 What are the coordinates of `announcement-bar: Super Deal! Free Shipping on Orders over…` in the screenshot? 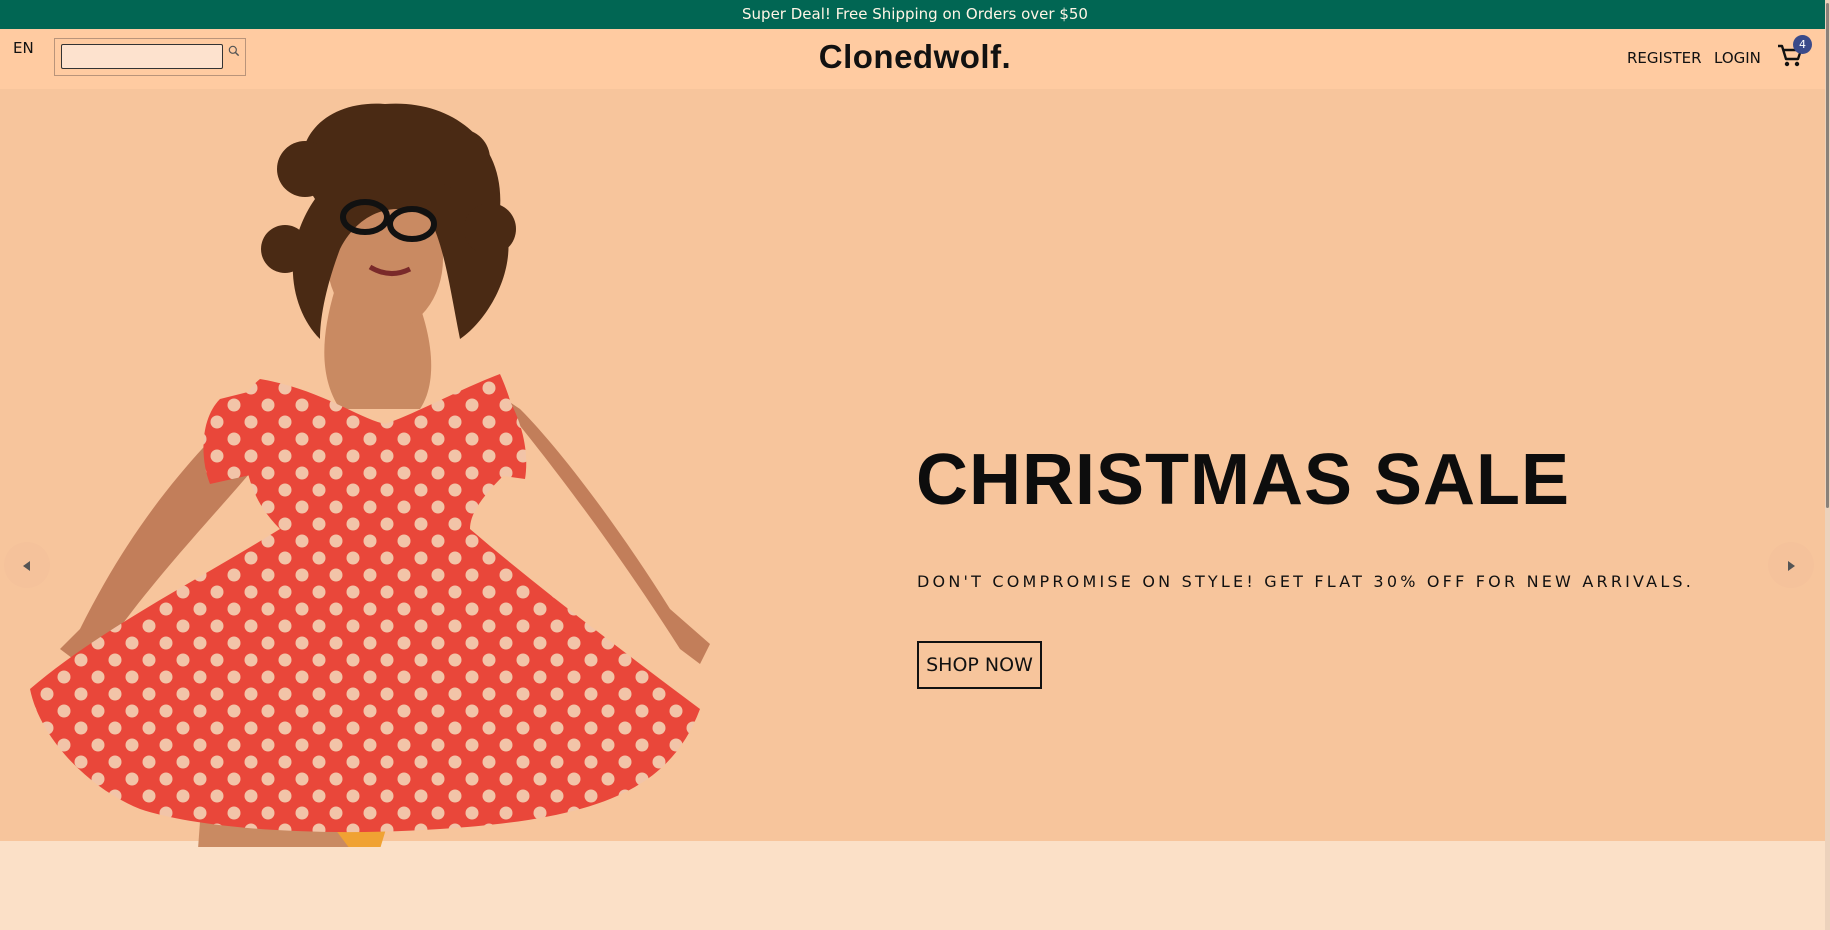 It's located at (915, 14).